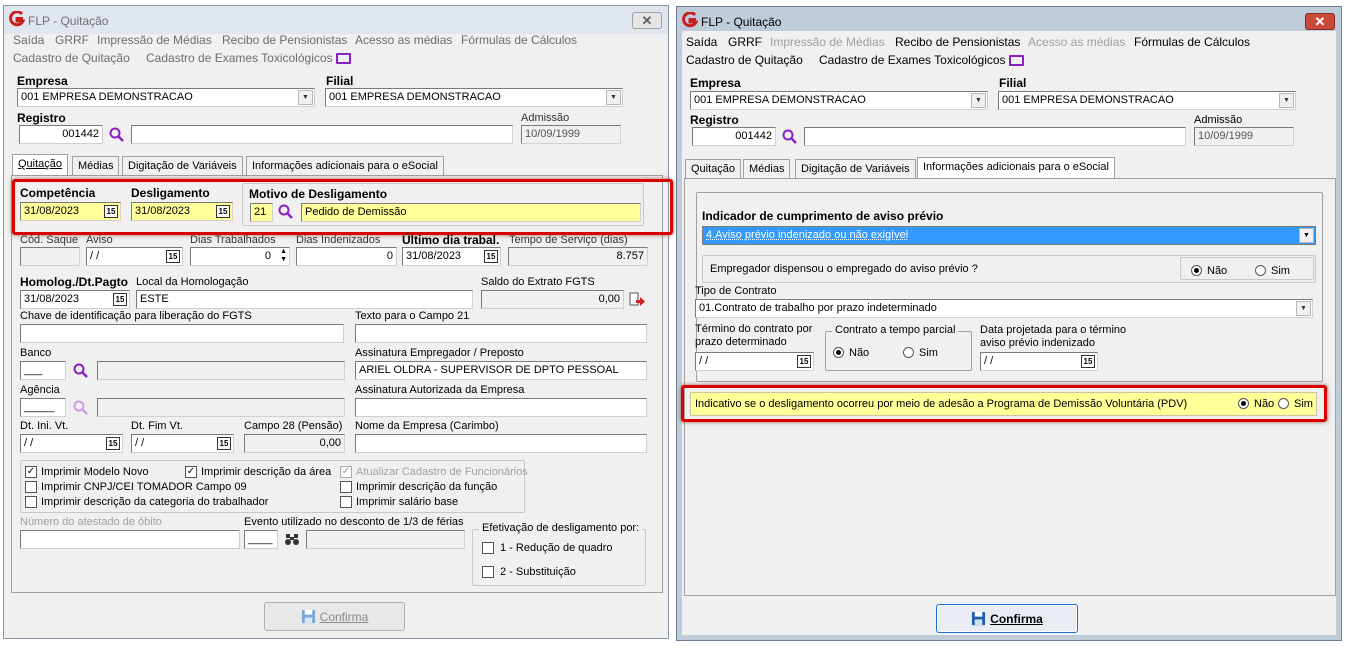 Image resolution: width=1345 pixels, height=647 pixels. I want to click on local-homolog-input: ESTE, so click(304, 299).